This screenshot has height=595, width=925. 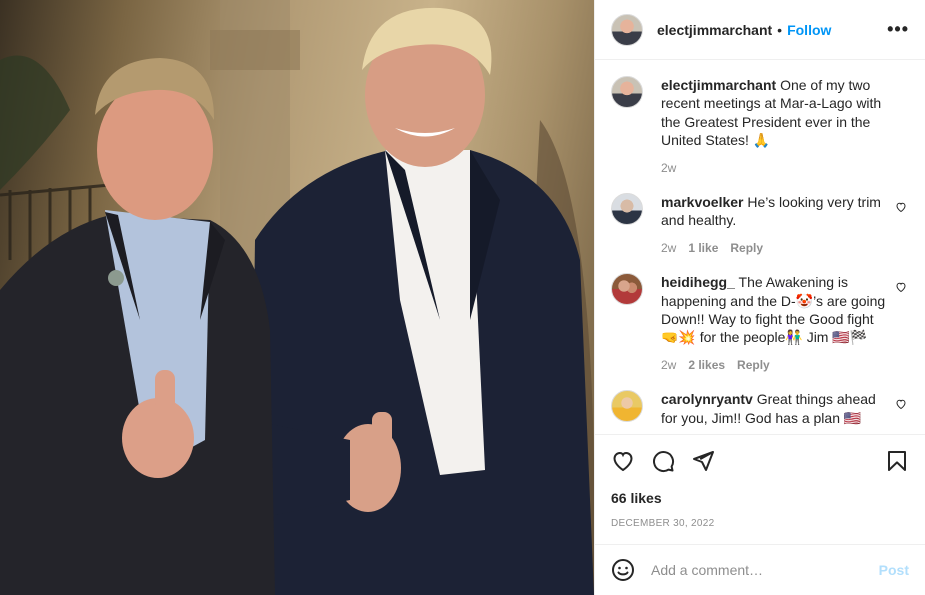 I want to click on more-options-icon: •••, so click(x=898, y=29).